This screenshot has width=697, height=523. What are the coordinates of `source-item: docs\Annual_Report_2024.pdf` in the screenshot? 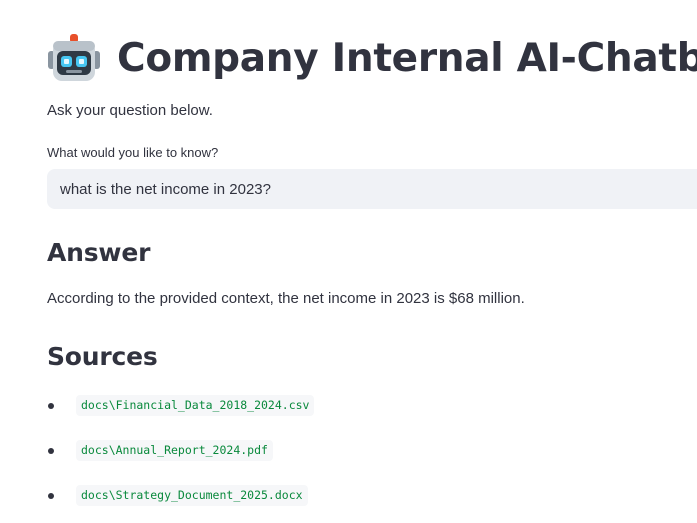 It's located at (180, 459).